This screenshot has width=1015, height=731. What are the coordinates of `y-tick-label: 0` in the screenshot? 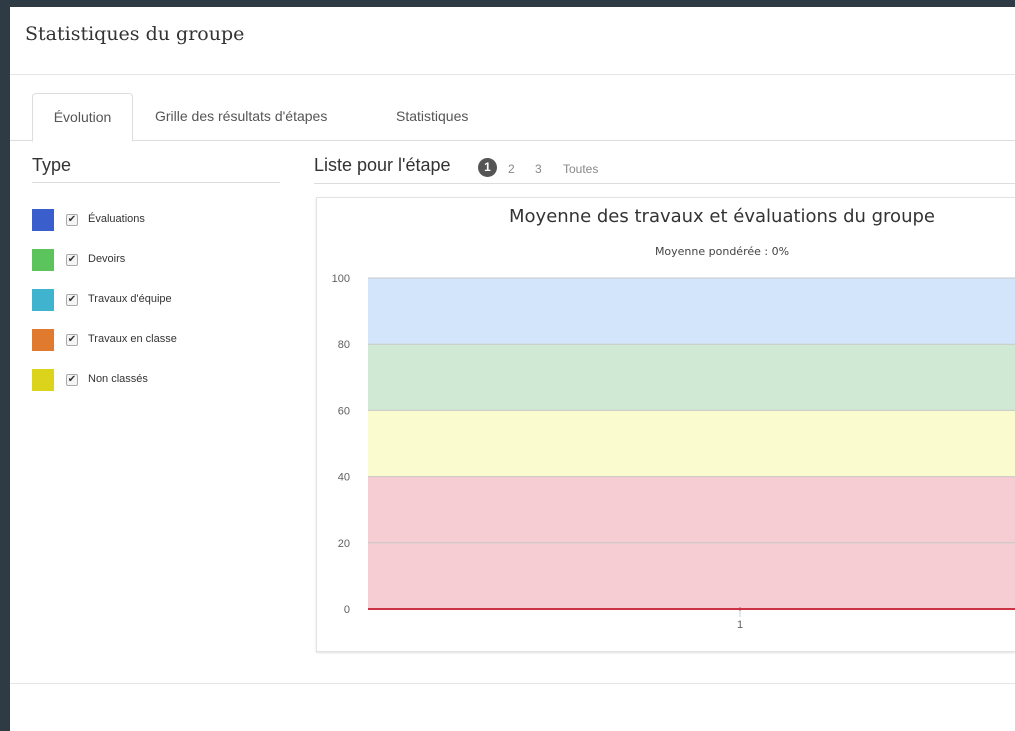 It's located at (347, 610).